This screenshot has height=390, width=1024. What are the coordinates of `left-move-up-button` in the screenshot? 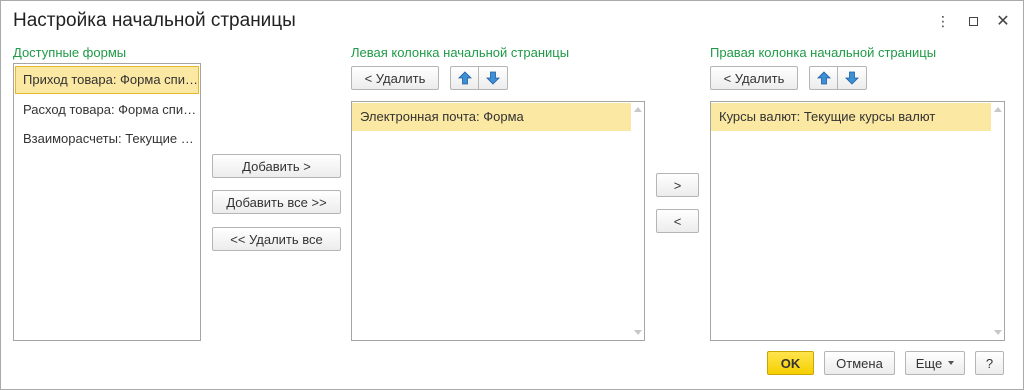 It's located at (464, 78).